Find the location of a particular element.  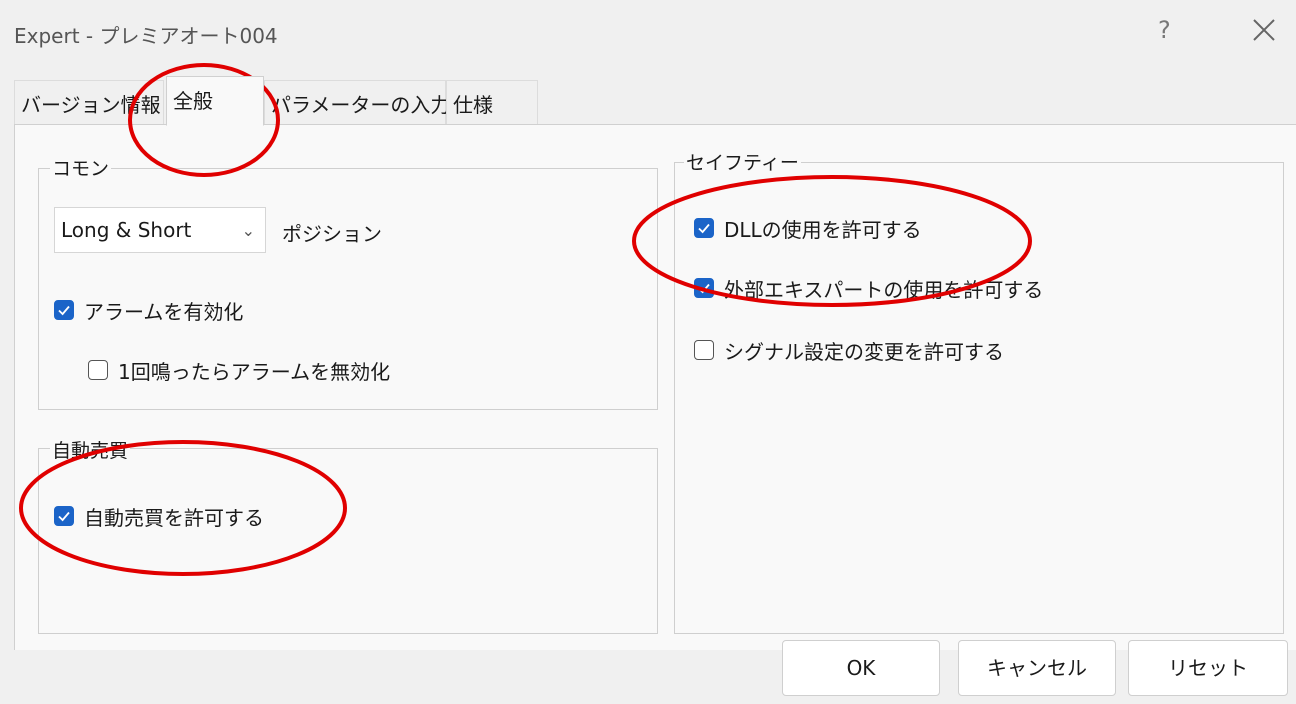

disable-after-once-checkbox is located at coordinates (98, 370).